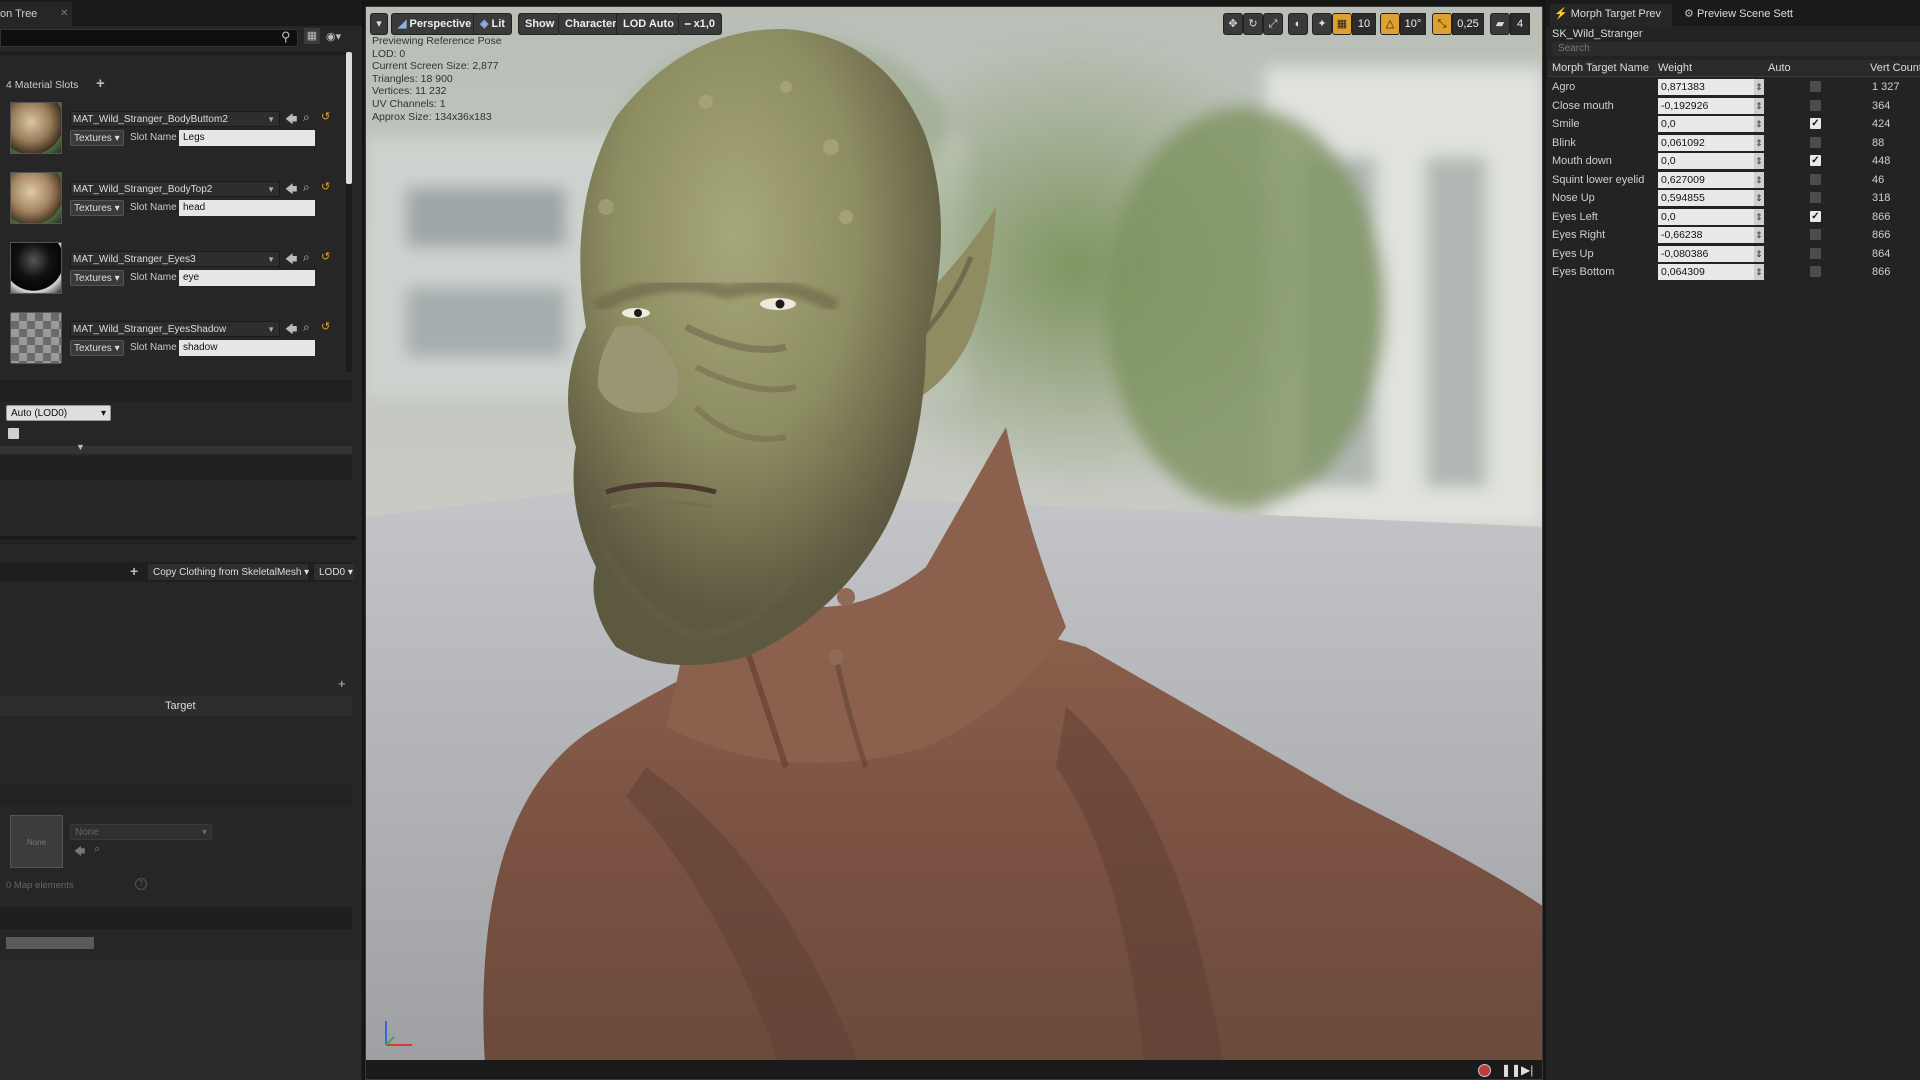  I want to click on scrollbar-thumb, so click(349, 118).